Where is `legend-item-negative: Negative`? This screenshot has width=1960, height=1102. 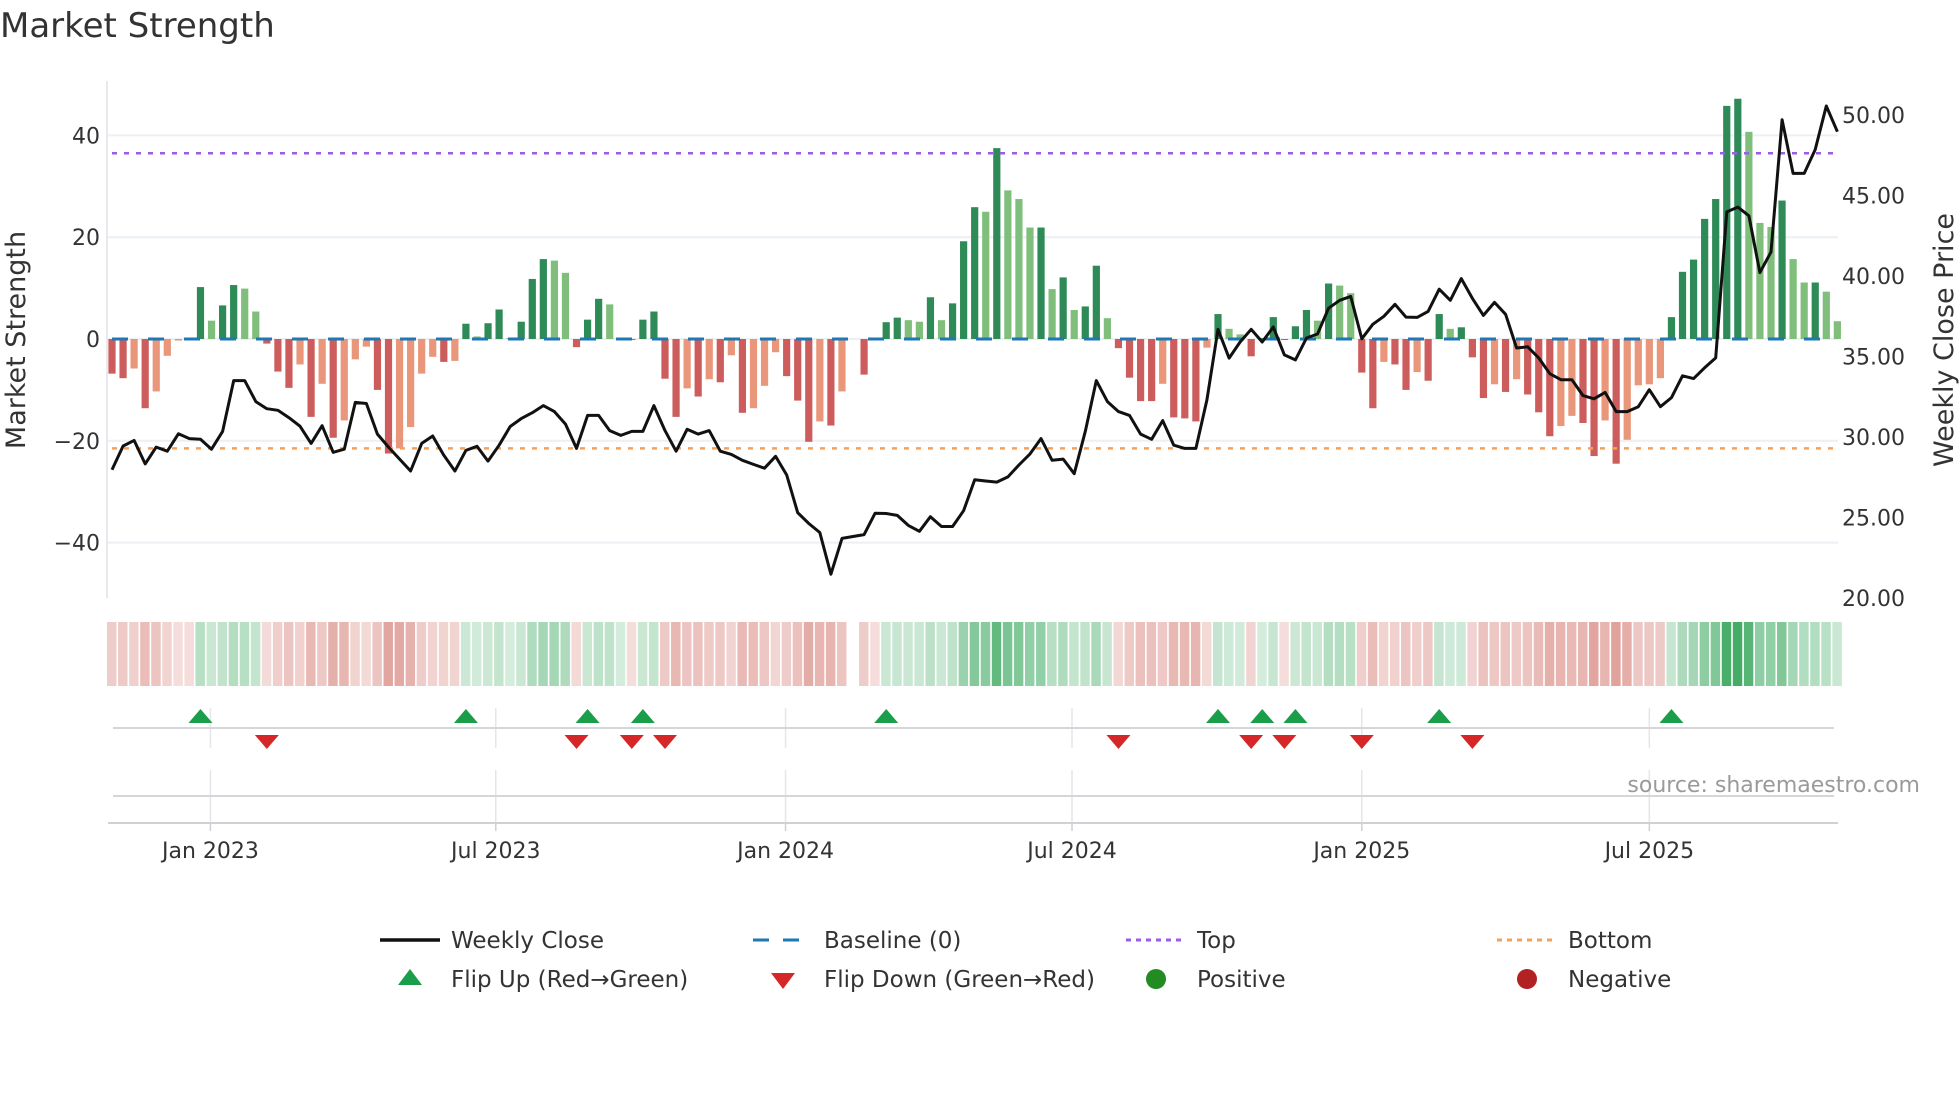
legend-item-negative: Negative is located at coordinates (1594, 980).